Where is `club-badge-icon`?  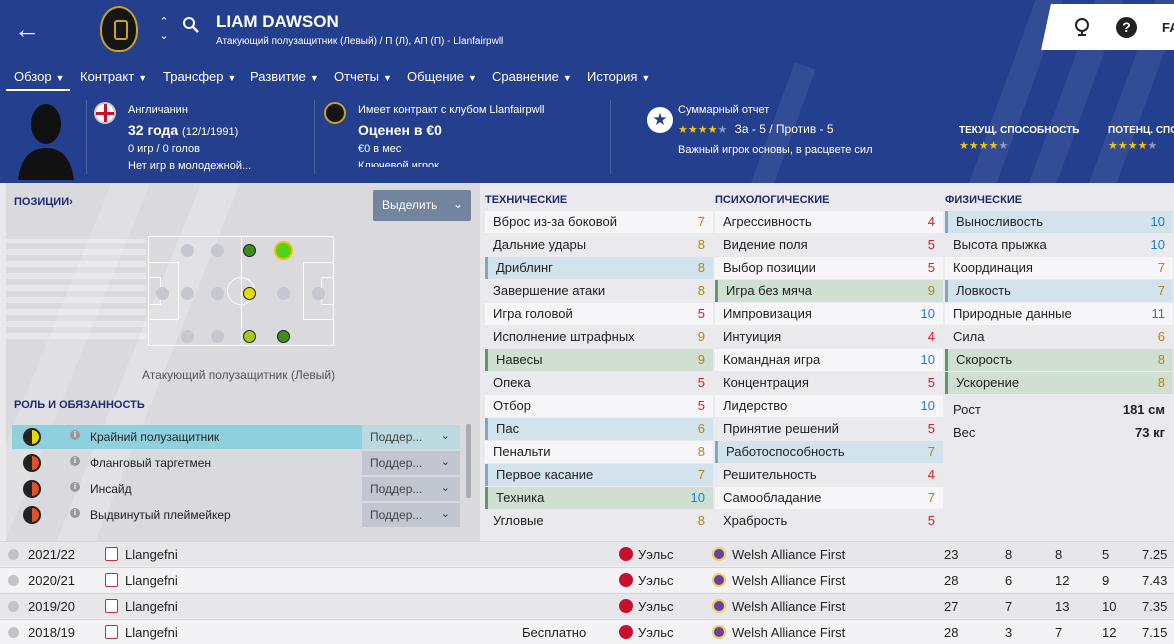 club-badge-icon is located at coordinates (111, 554).